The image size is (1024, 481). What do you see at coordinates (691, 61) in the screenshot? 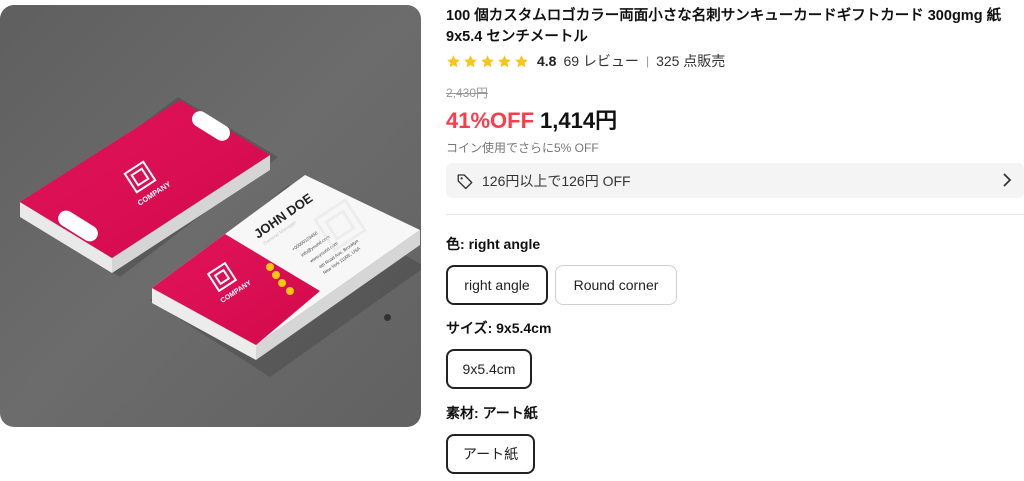
I see `sold-count: 325 点販売` at bounding box center [691, 61].